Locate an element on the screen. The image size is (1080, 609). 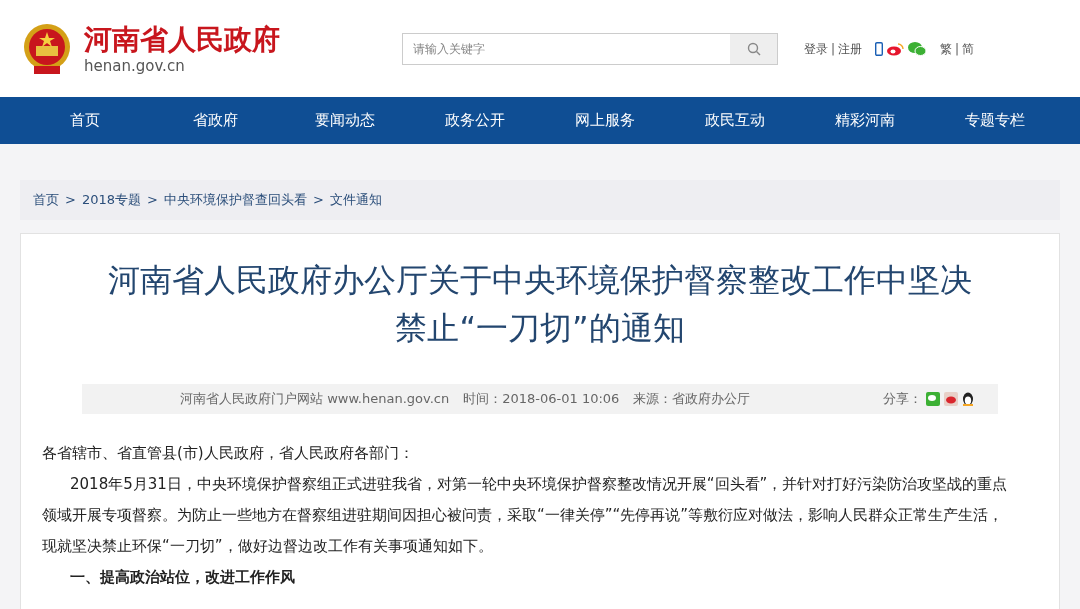
section-heading: 一、提高政治站位，改进工作作风 is located at coordinates (182, 577).